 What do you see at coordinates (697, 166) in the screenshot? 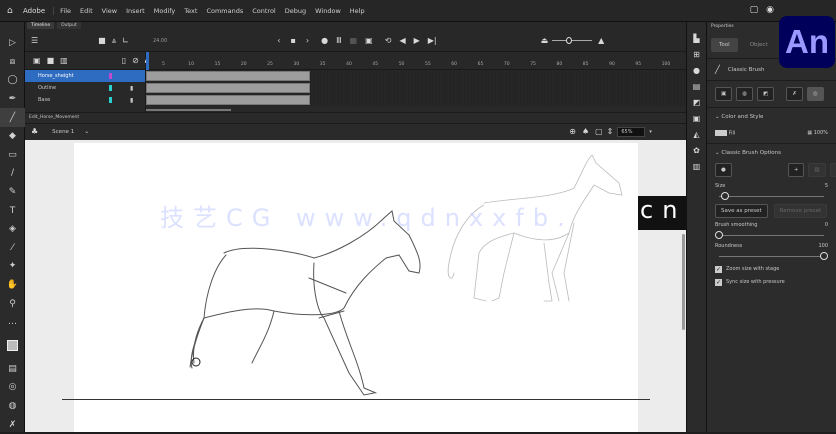
I see `frame-picker-icon: ▥` at bounding box center [697, 166].